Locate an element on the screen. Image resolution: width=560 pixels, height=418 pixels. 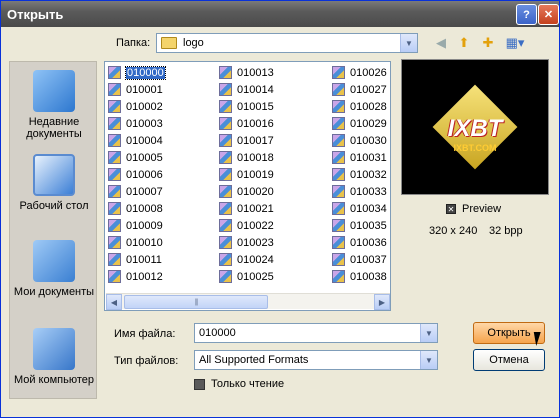
file-item: 010023 is located at coordinates (246, 242).